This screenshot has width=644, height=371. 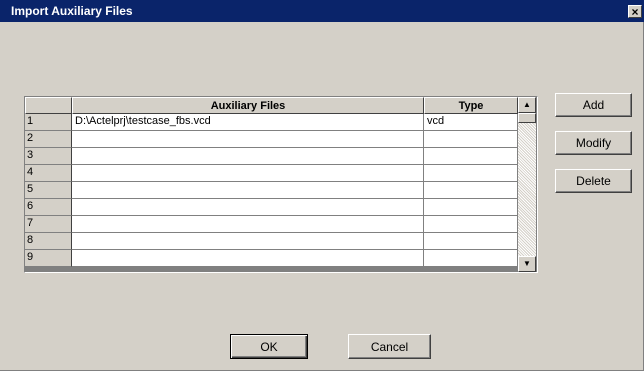 What do you see at coordinates (48, 241) in the screenshot?
I see `row-number-header: 8` at bounding box center [48, 241].